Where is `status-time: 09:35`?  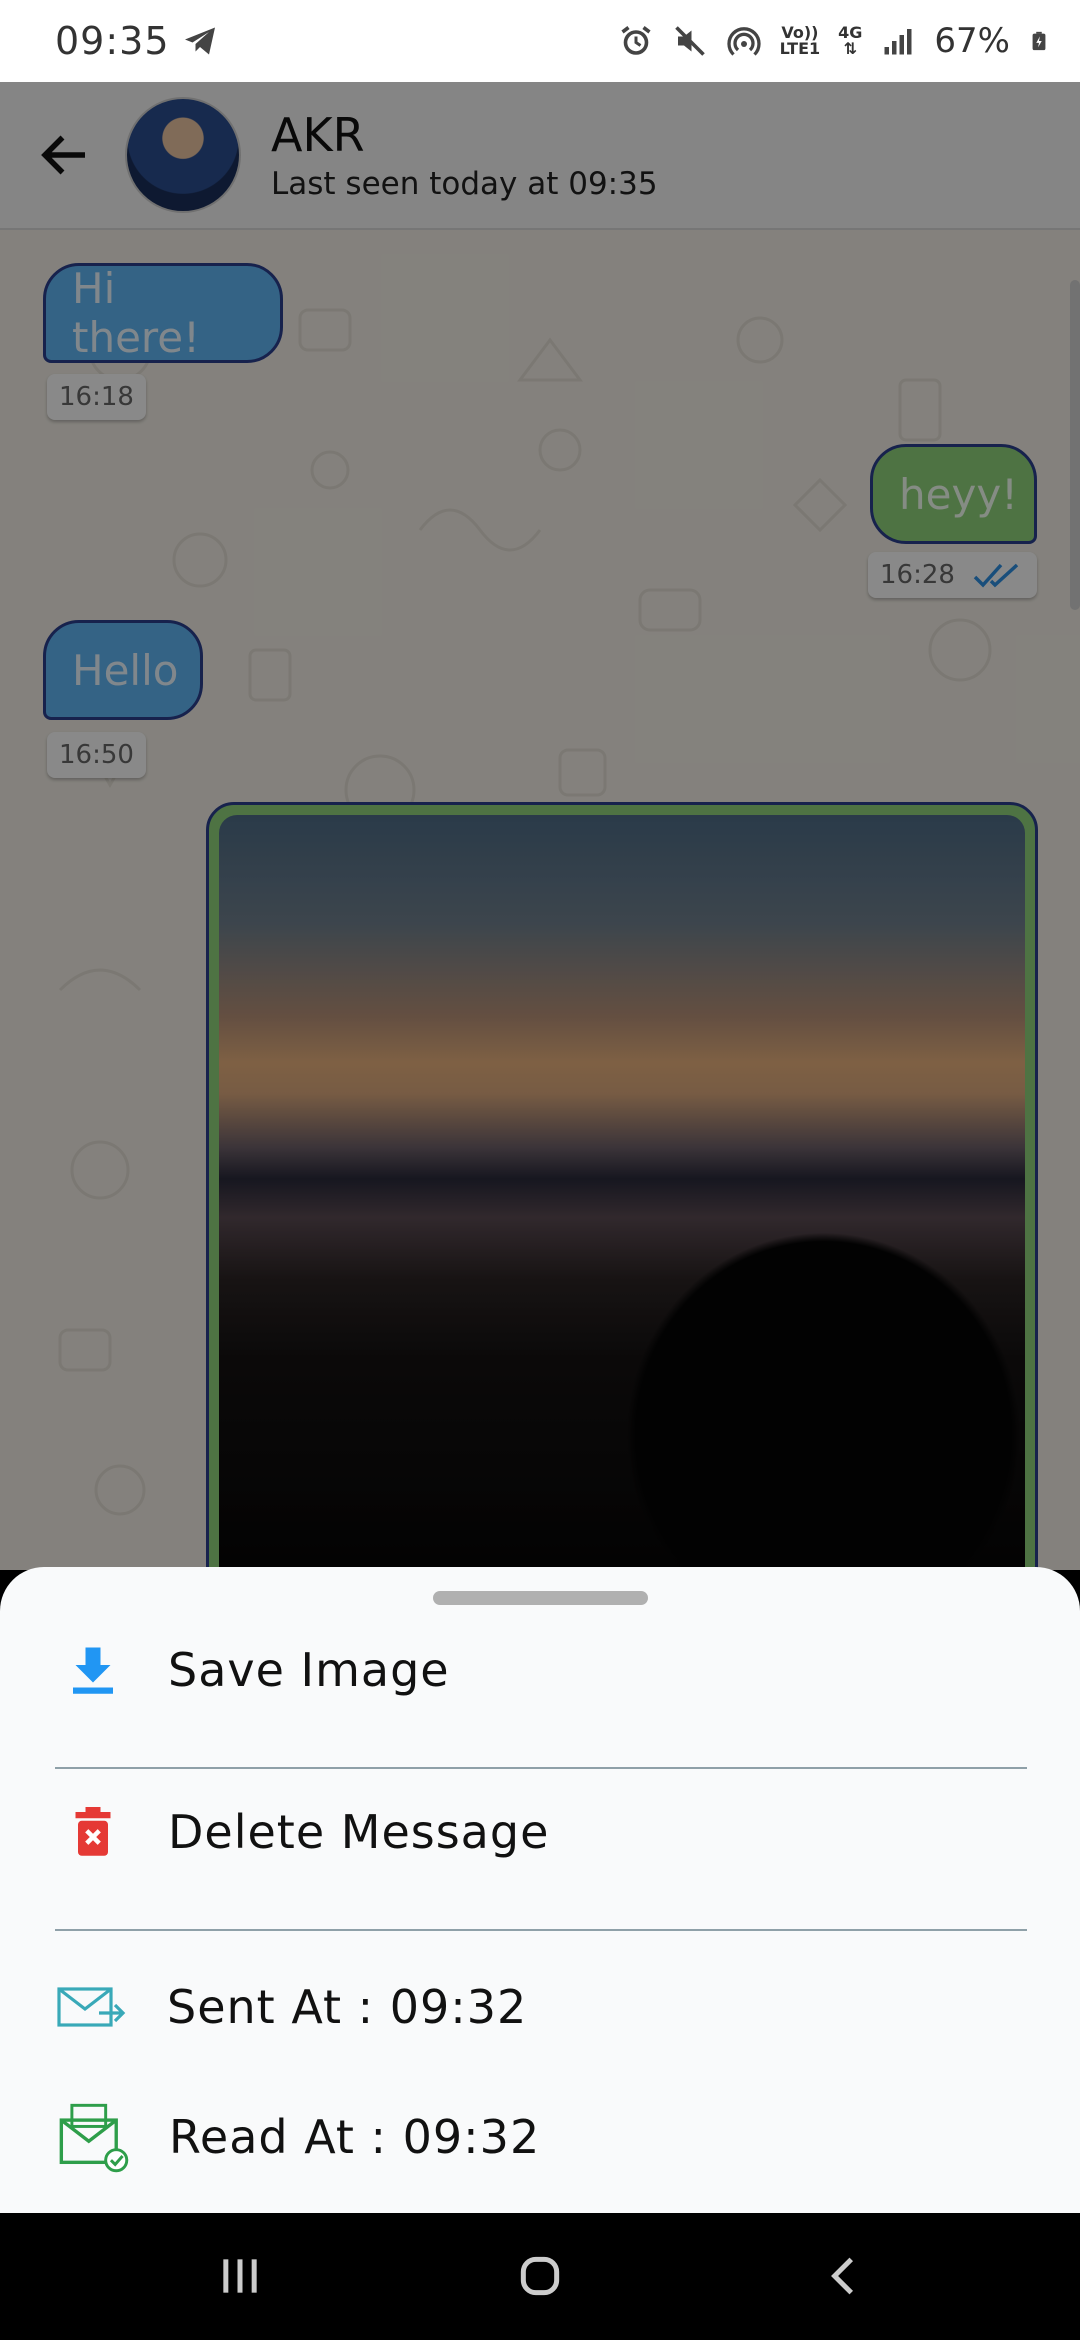
status-time: 09:35 is located at coordinates (112, 41).